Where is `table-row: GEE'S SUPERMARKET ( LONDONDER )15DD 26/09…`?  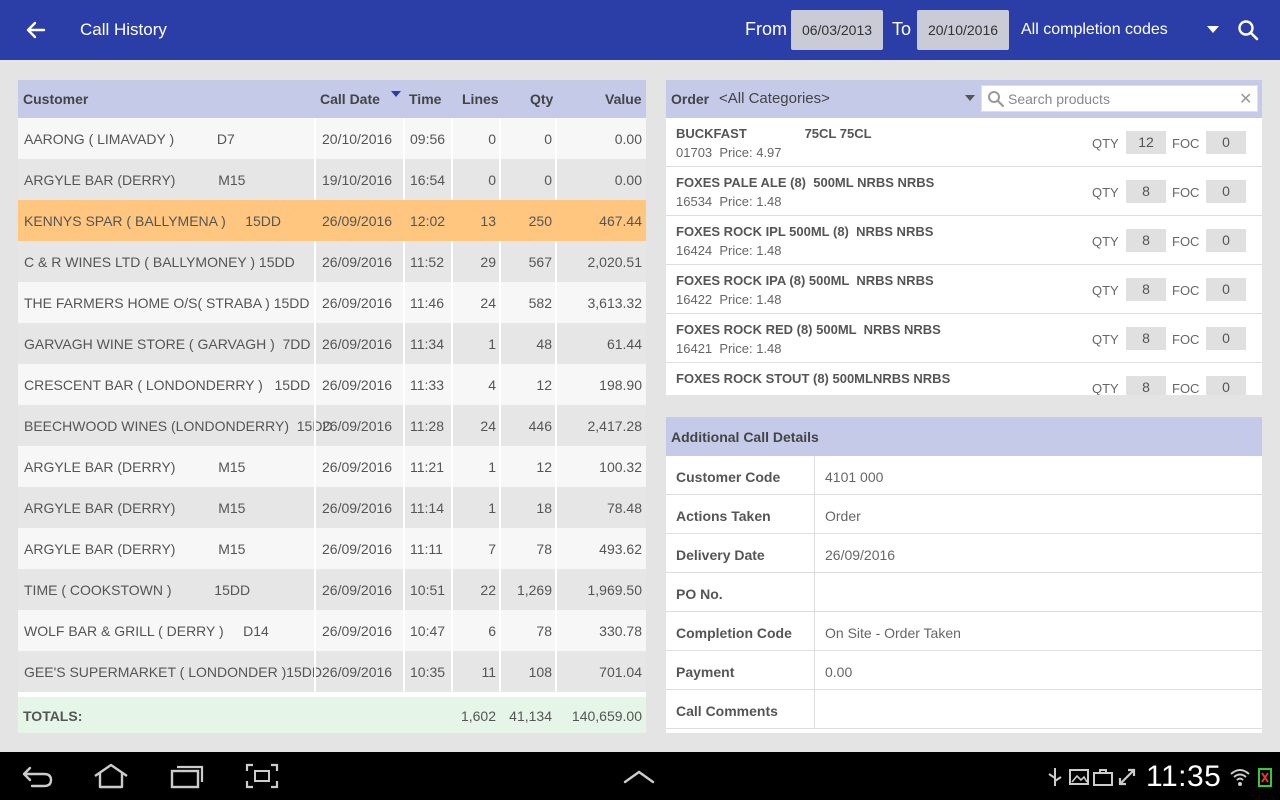 table-row: GEE'S SUPERMARKET ( LONDONDER )15DD 26/09… is located at coordinates (332, 671).